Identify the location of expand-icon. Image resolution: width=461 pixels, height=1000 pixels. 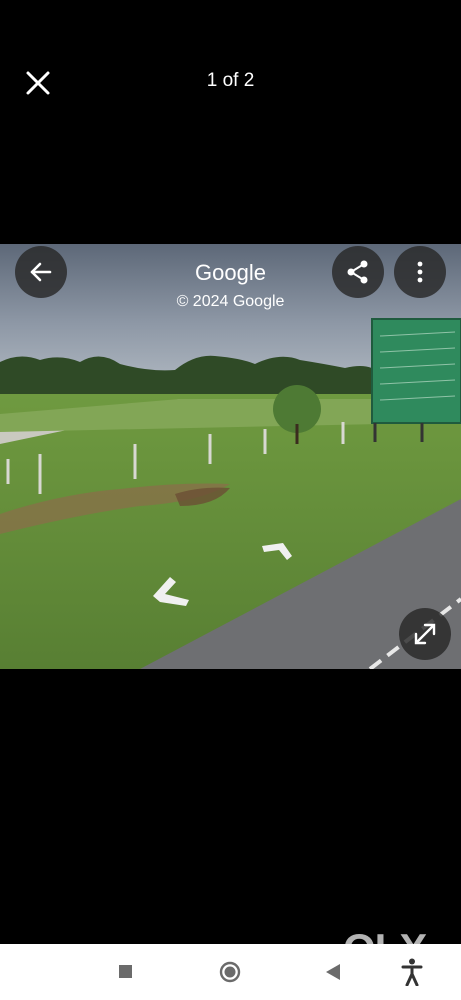
(425, 634).